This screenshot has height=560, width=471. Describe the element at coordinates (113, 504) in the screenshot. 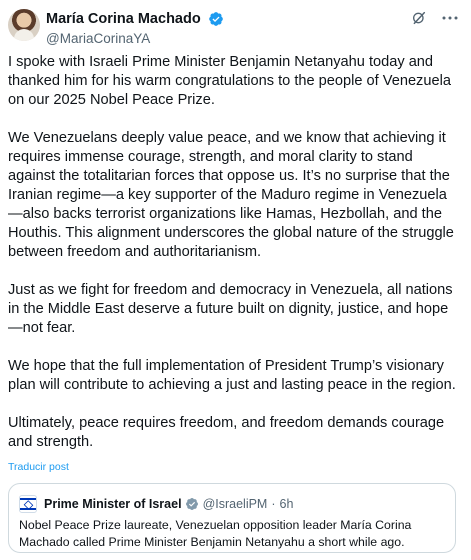

I see `quoted-author-name: Prime Minister of Israel` at that location.